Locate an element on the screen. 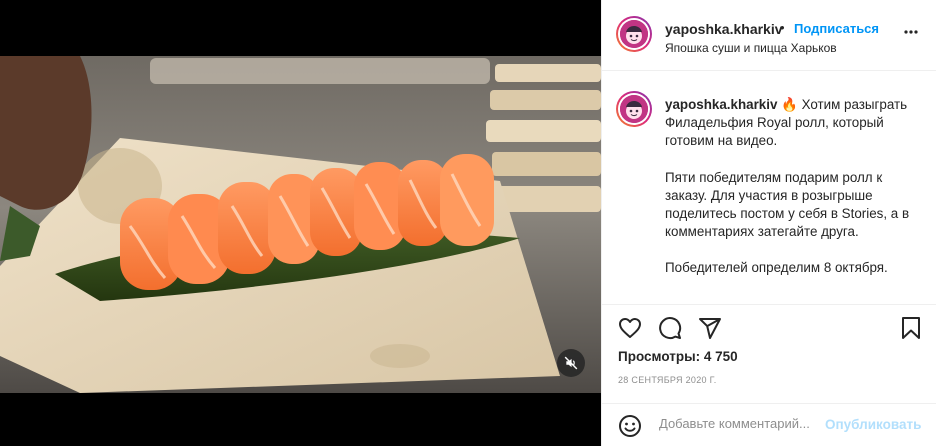  views-label: Просмотры: is located at coordinates (659, 356).